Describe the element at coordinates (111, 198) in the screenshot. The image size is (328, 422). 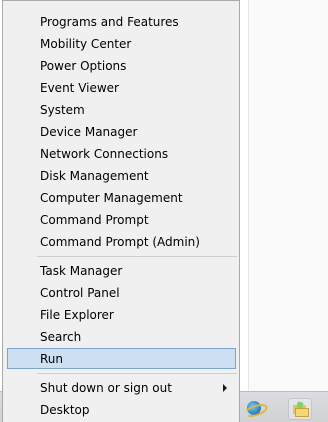
I see `menu-item-label: Computer Management` at that location.